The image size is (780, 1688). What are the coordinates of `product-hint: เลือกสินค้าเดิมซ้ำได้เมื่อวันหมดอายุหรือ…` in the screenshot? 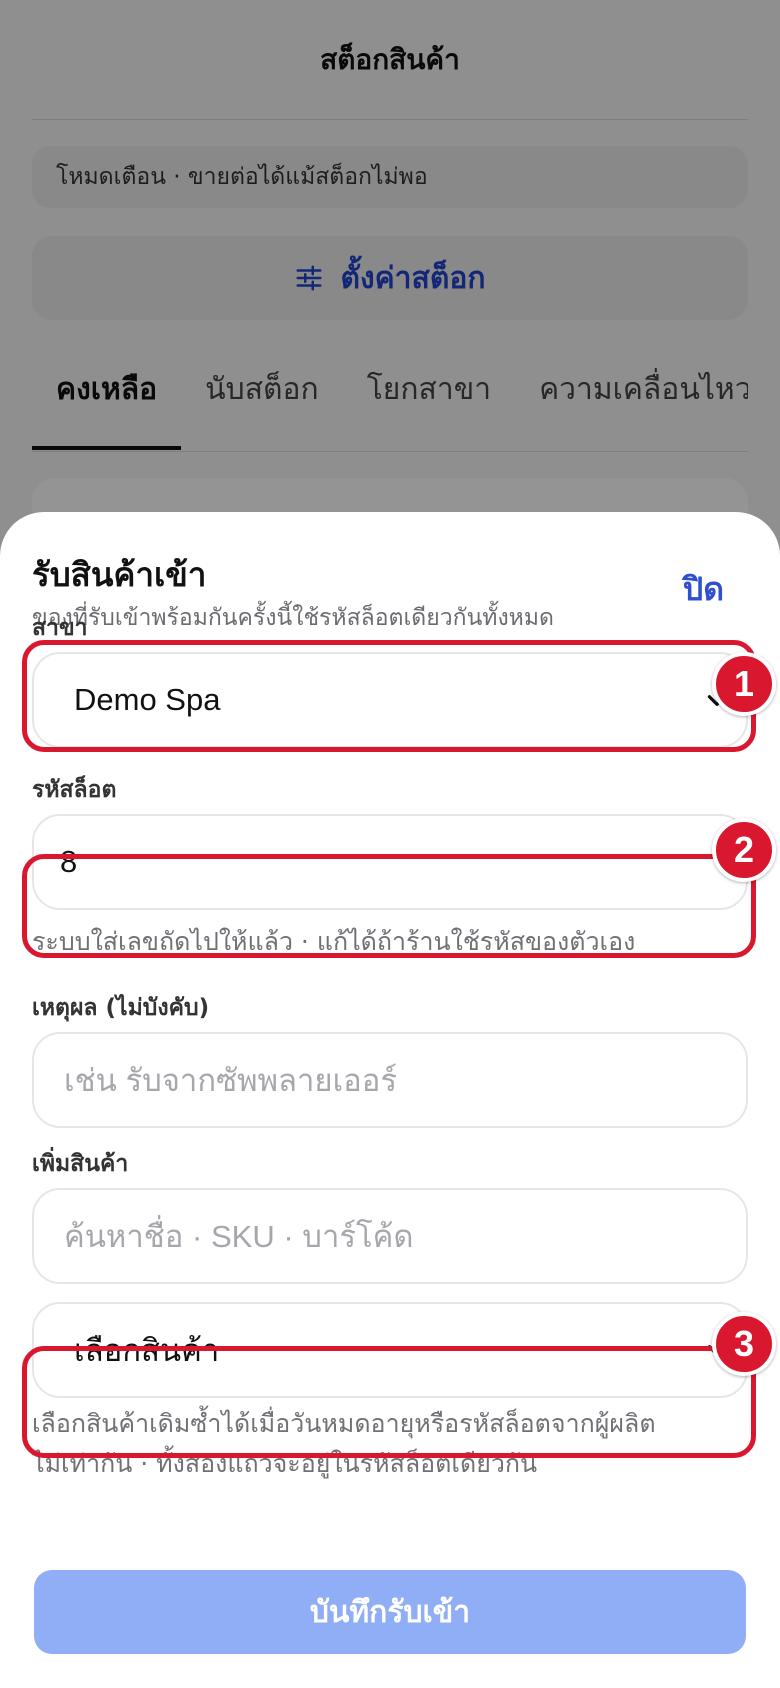 It's located at (344, 1444).